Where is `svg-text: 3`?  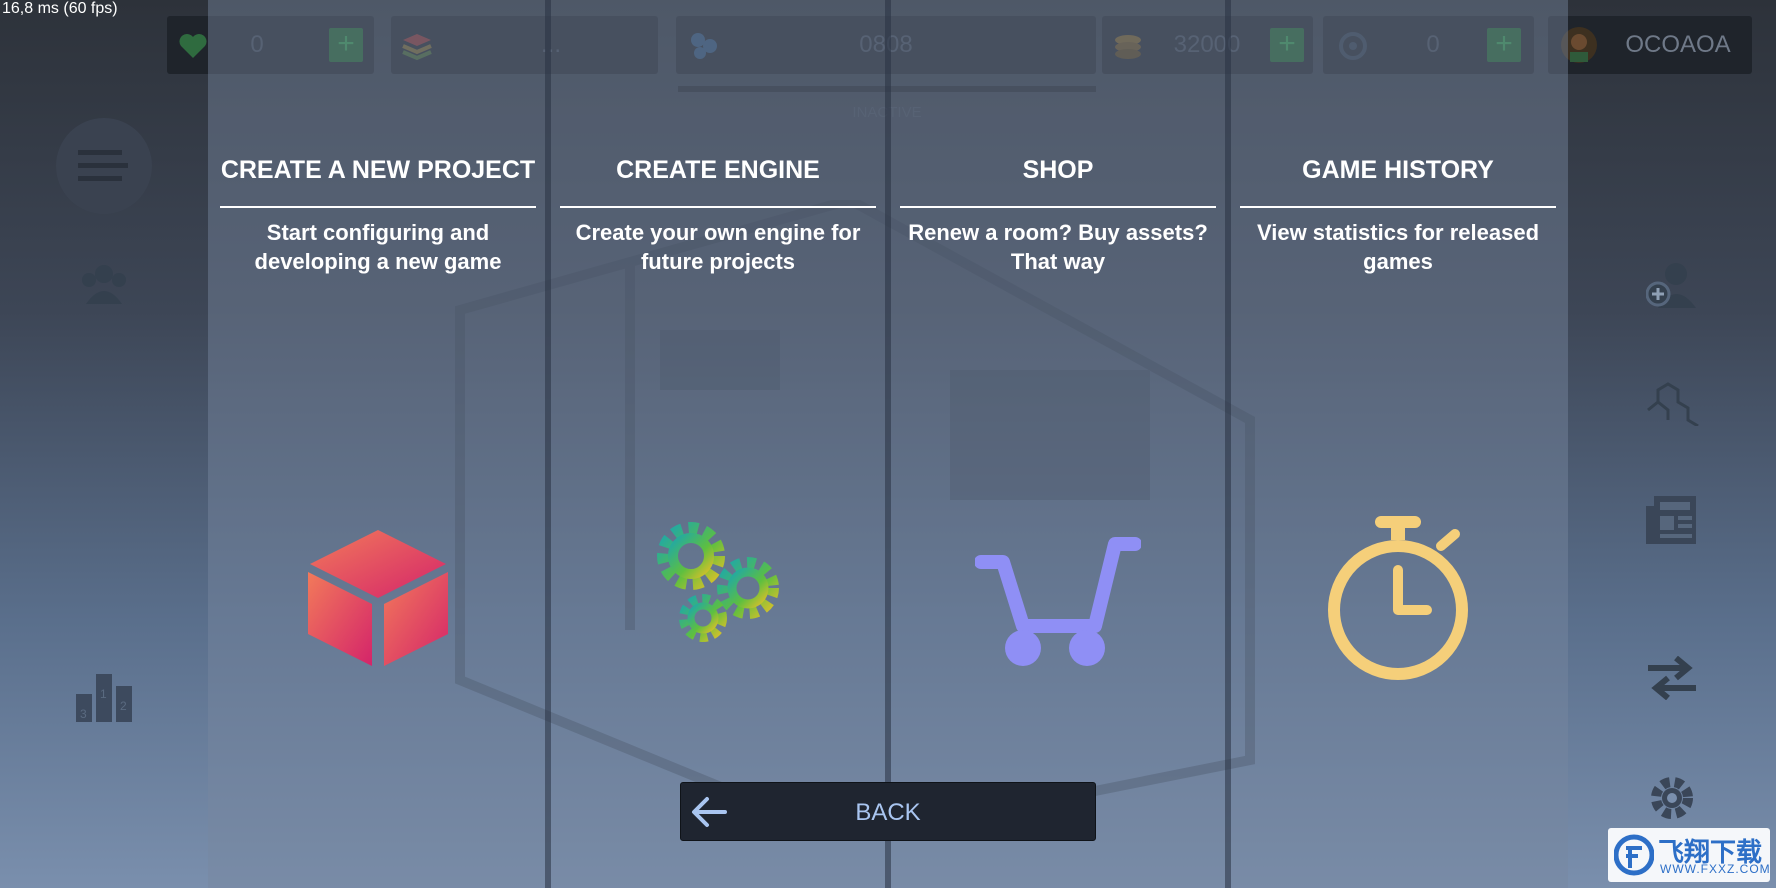
svg-text: 3 is located at coordinates (83, 714).